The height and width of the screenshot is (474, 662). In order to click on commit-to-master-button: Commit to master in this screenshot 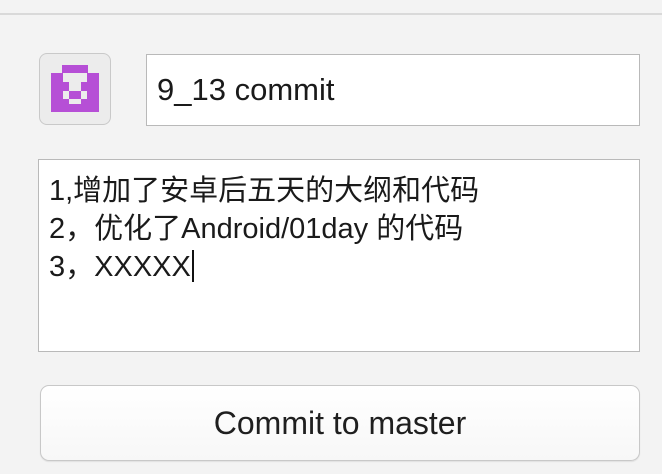, I will do `click(340, 423)`.